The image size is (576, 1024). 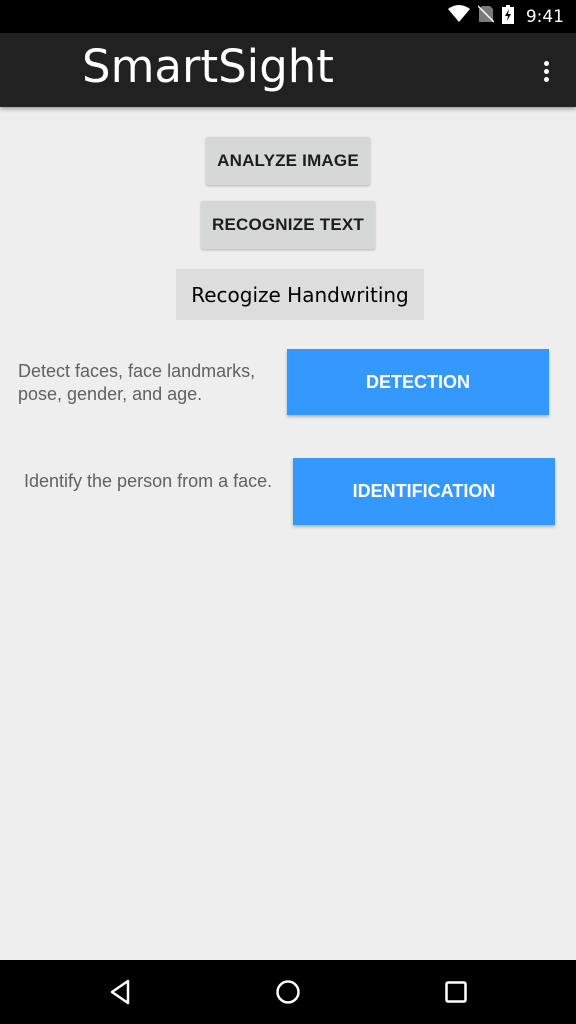 I want to click on battery-charging-icon, so click(x=507, y=16).